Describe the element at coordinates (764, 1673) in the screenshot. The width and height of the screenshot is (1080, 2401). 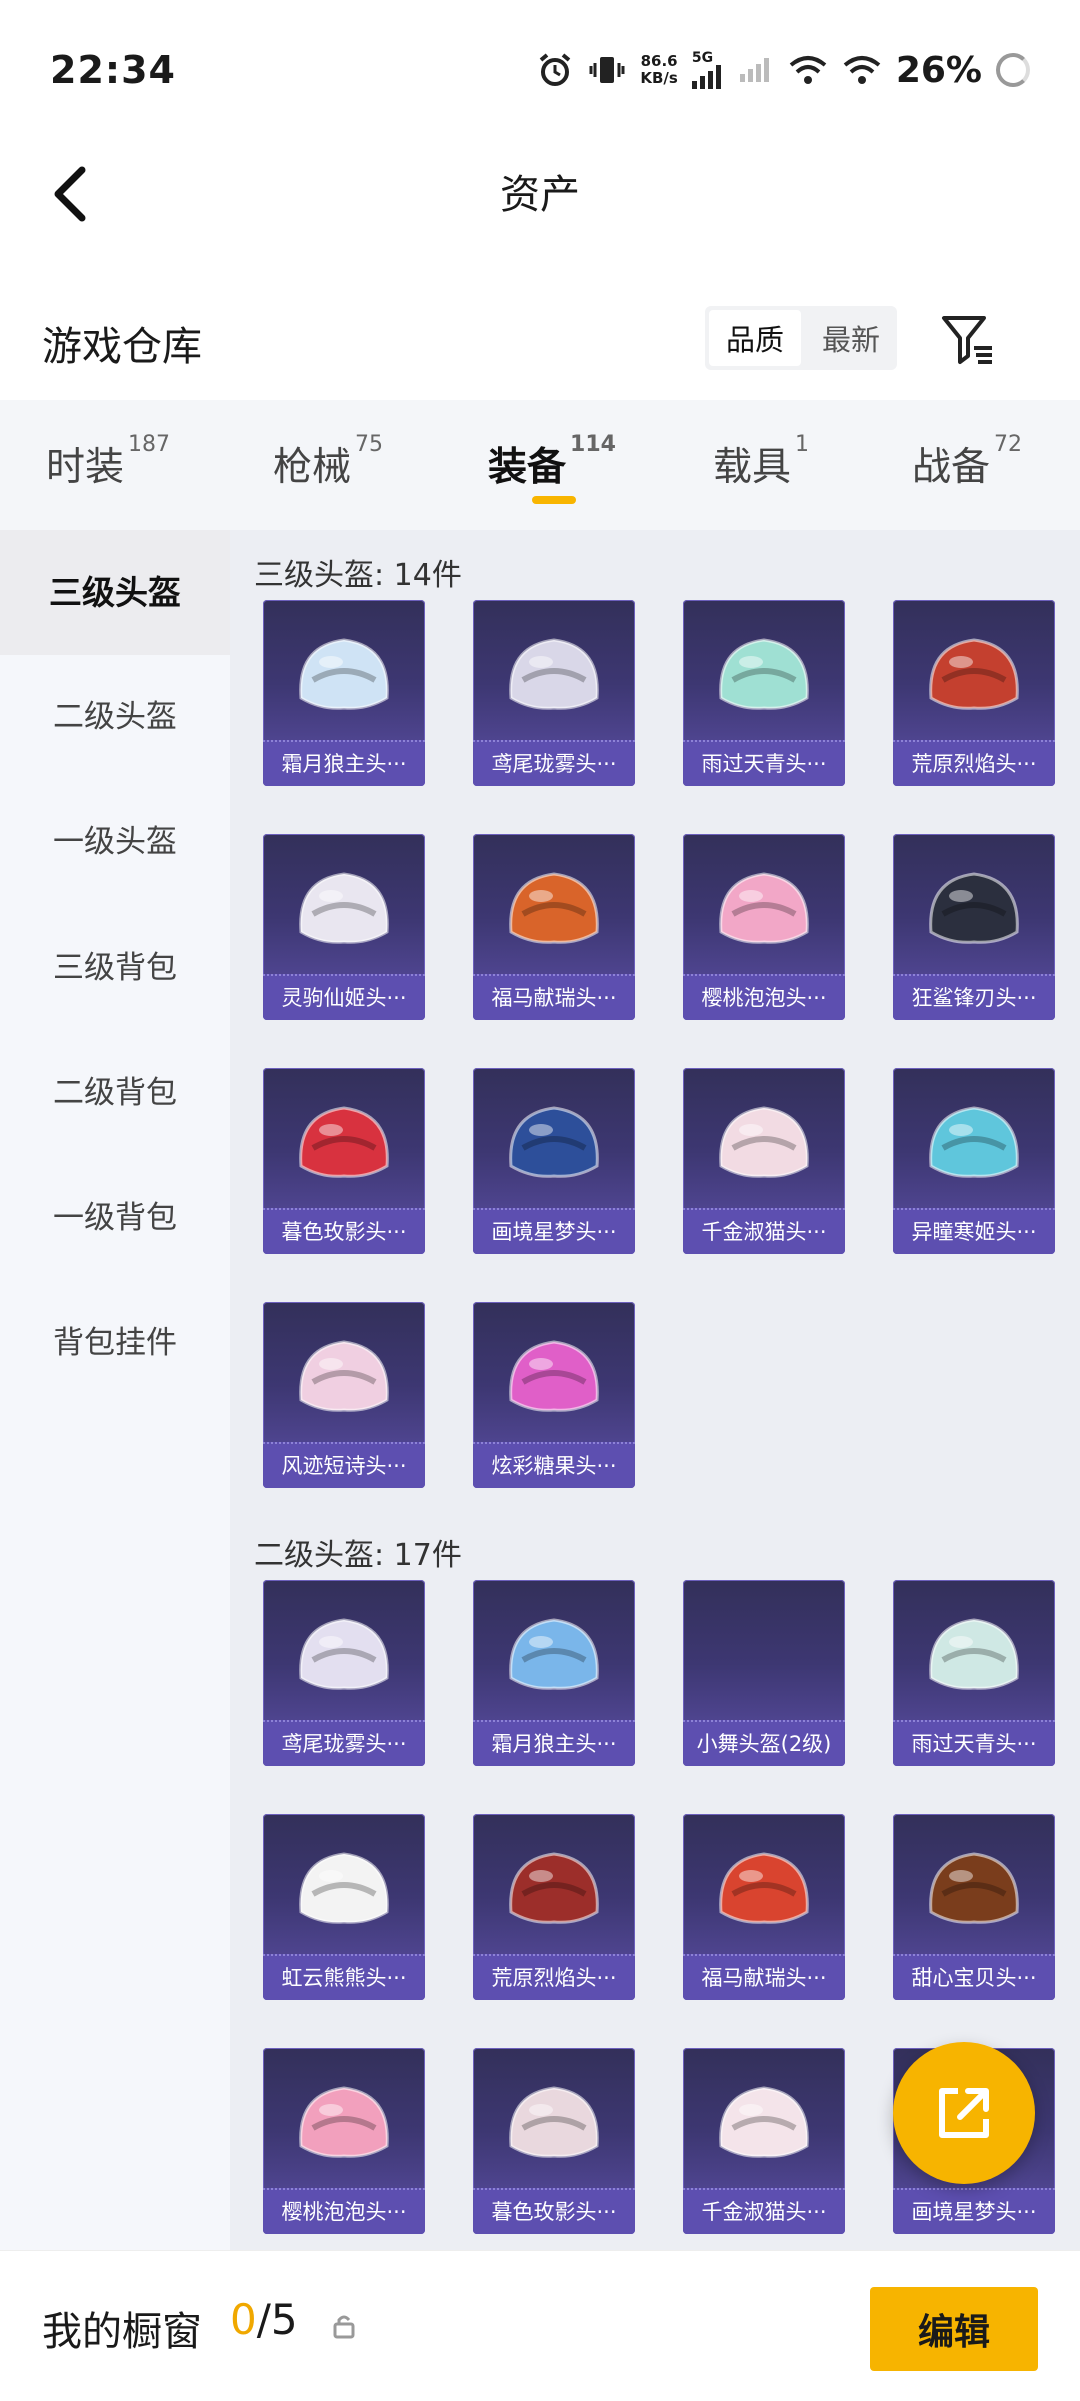
I see `item-card: 小舞头盔(2级)` at that location.